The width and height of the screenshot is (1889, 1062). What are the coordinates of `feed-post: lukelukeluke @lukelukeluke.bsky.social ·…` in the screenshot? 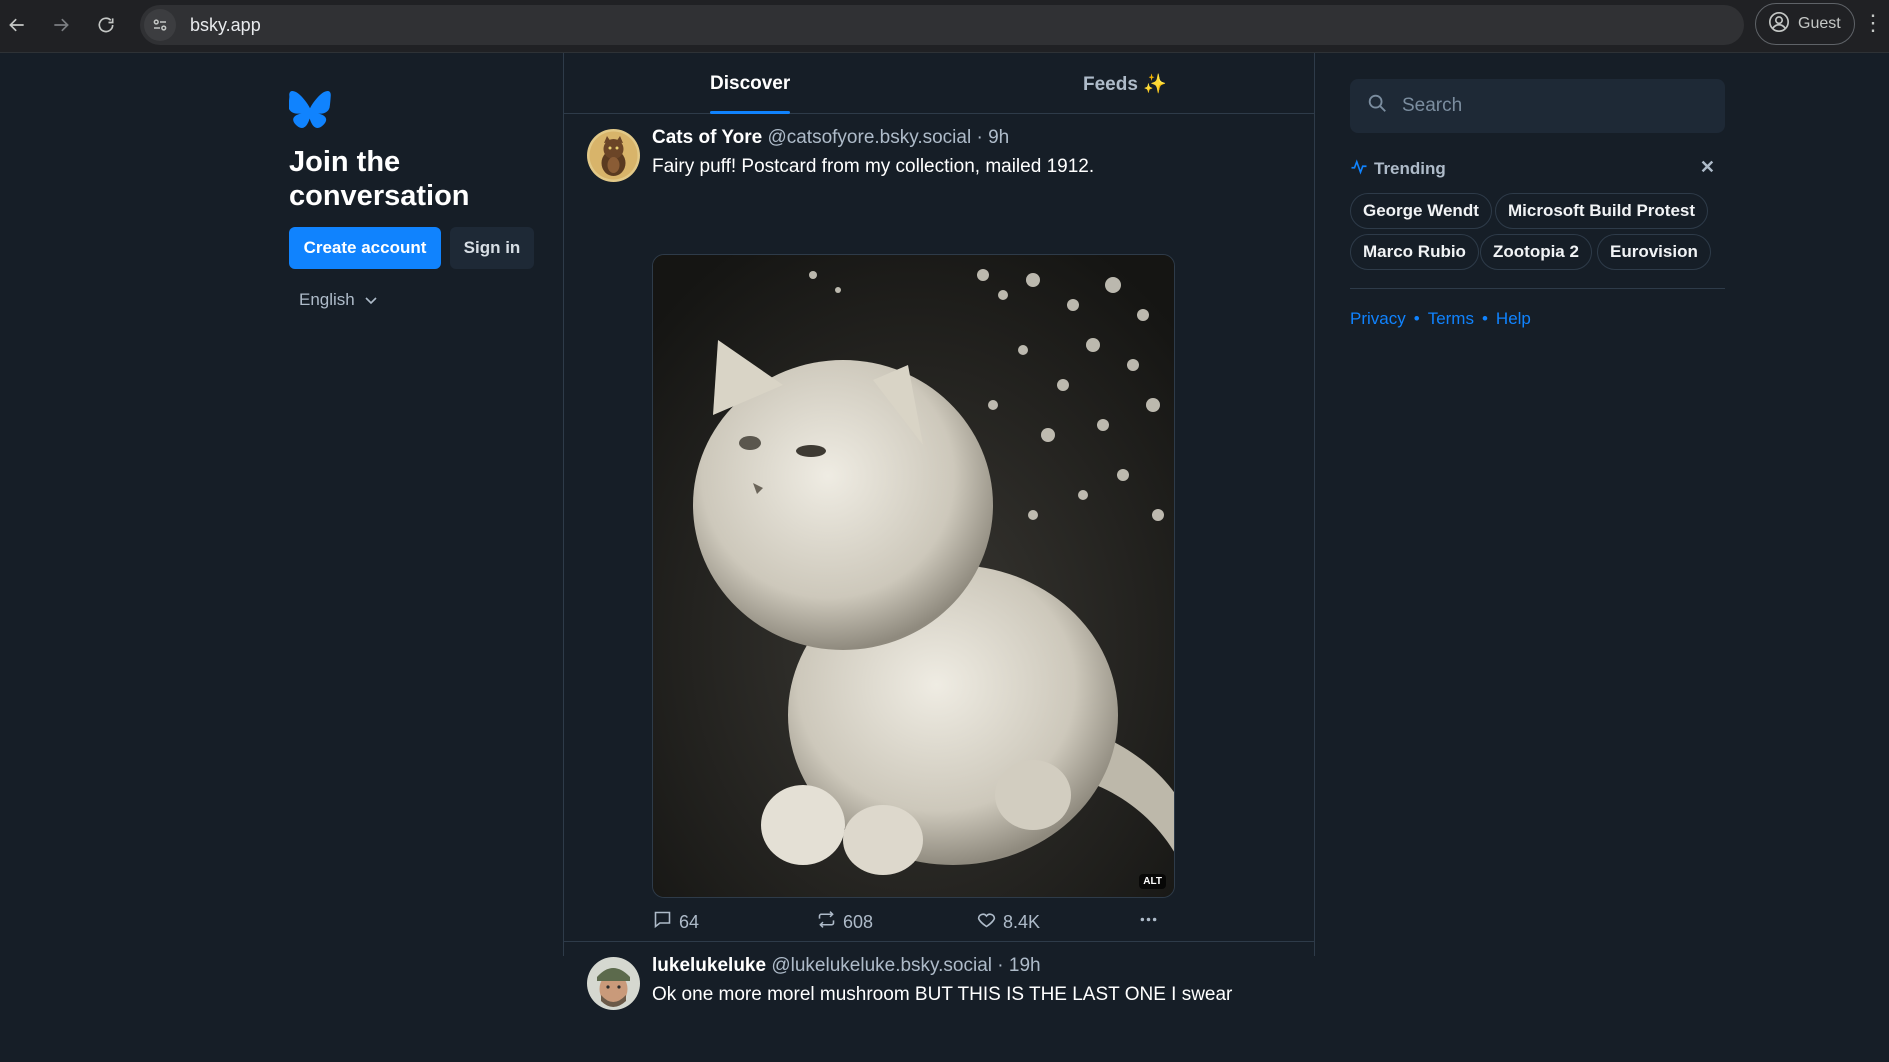 It's located at (939, 1002).